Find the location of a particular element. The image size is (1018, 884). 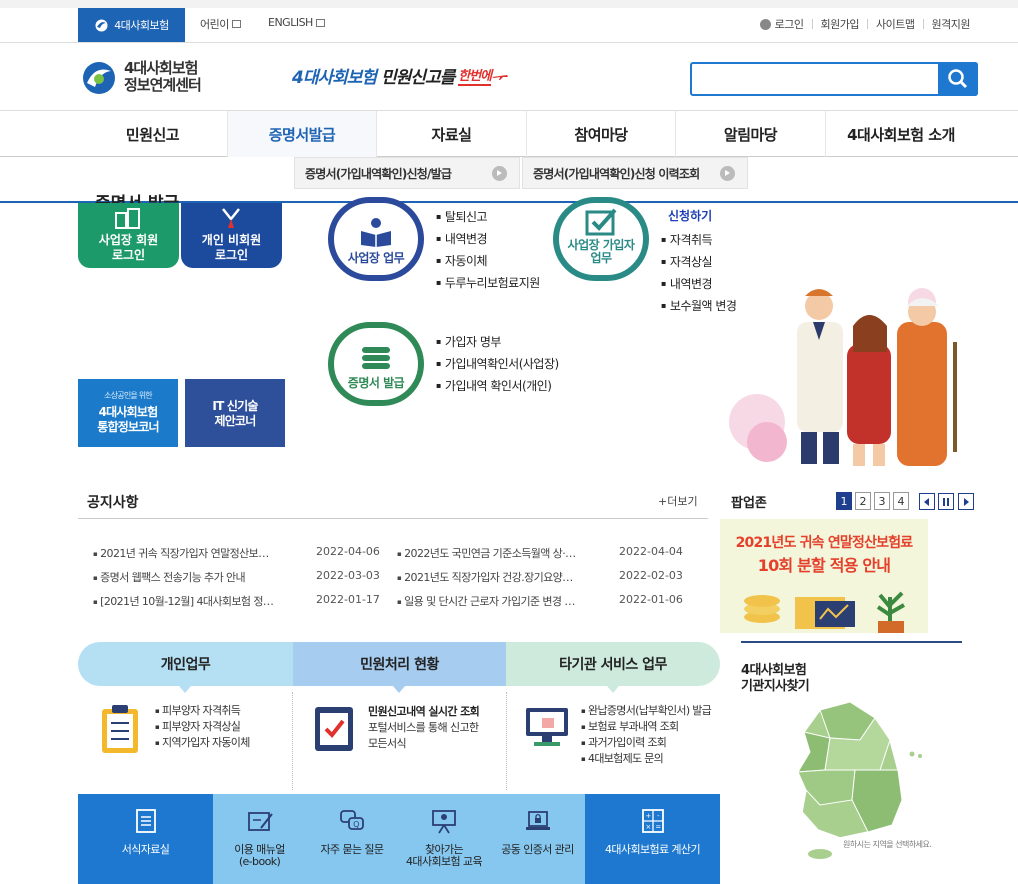

checkbox-icon is located at coordinates (601, 222).